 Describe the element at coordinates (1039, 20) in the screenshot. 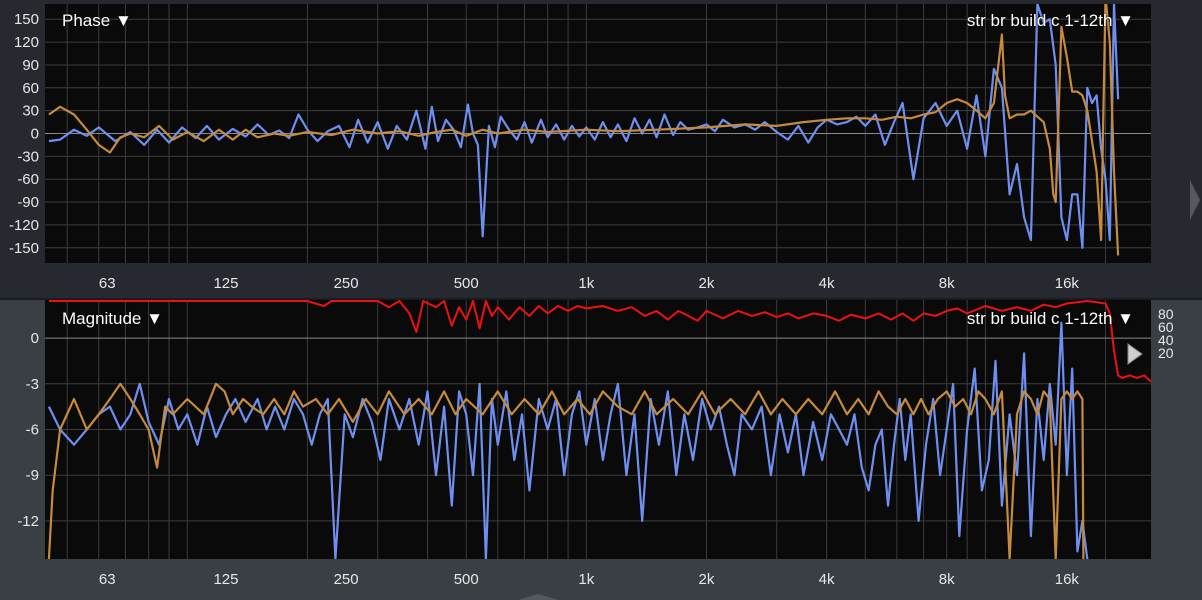

I see `phase-trace-label: str br build c 1-12th` at that location.